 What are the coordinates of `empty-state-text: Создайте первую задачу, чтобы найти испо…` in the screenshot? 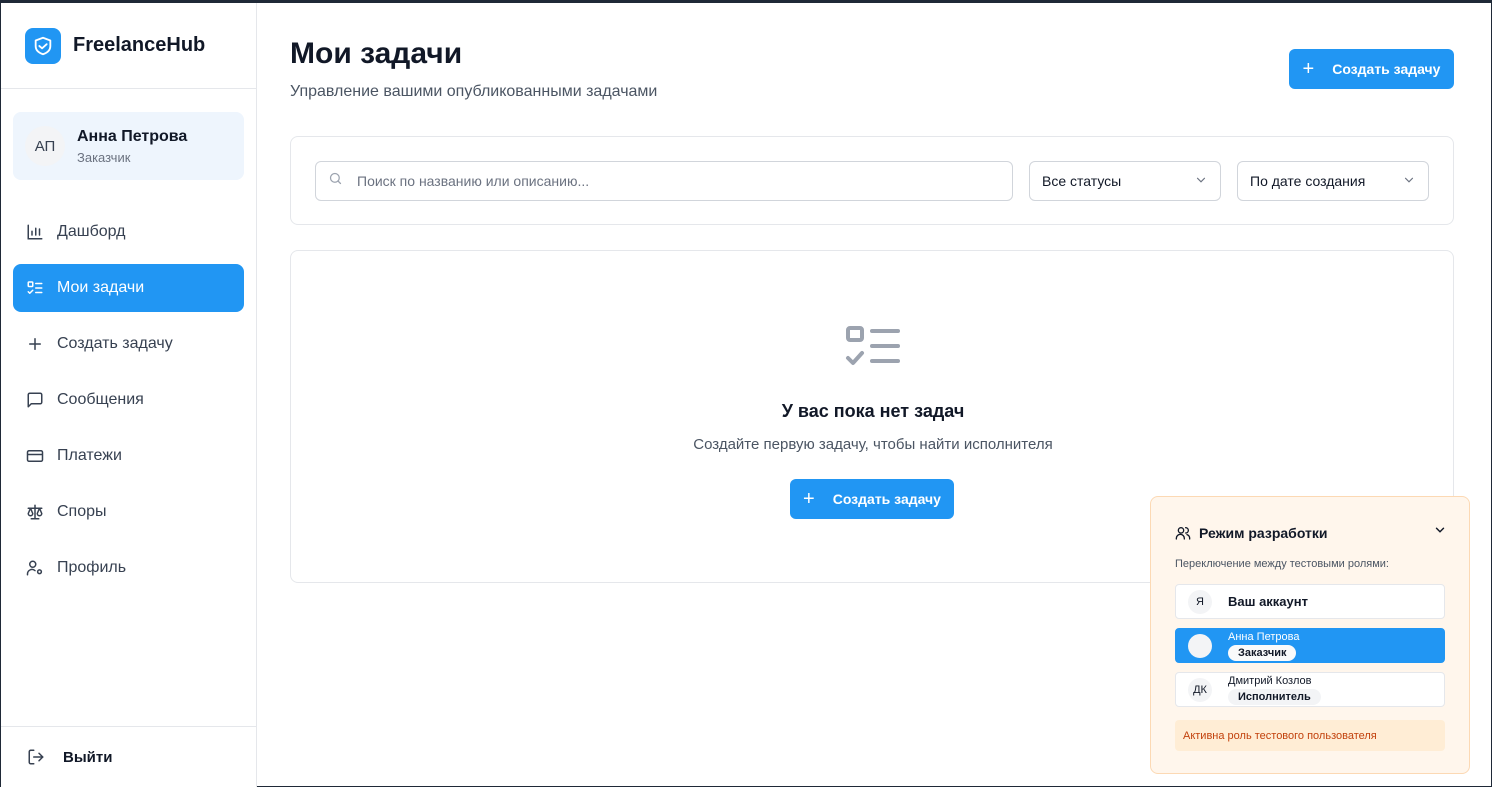 It's located at (873, 444).